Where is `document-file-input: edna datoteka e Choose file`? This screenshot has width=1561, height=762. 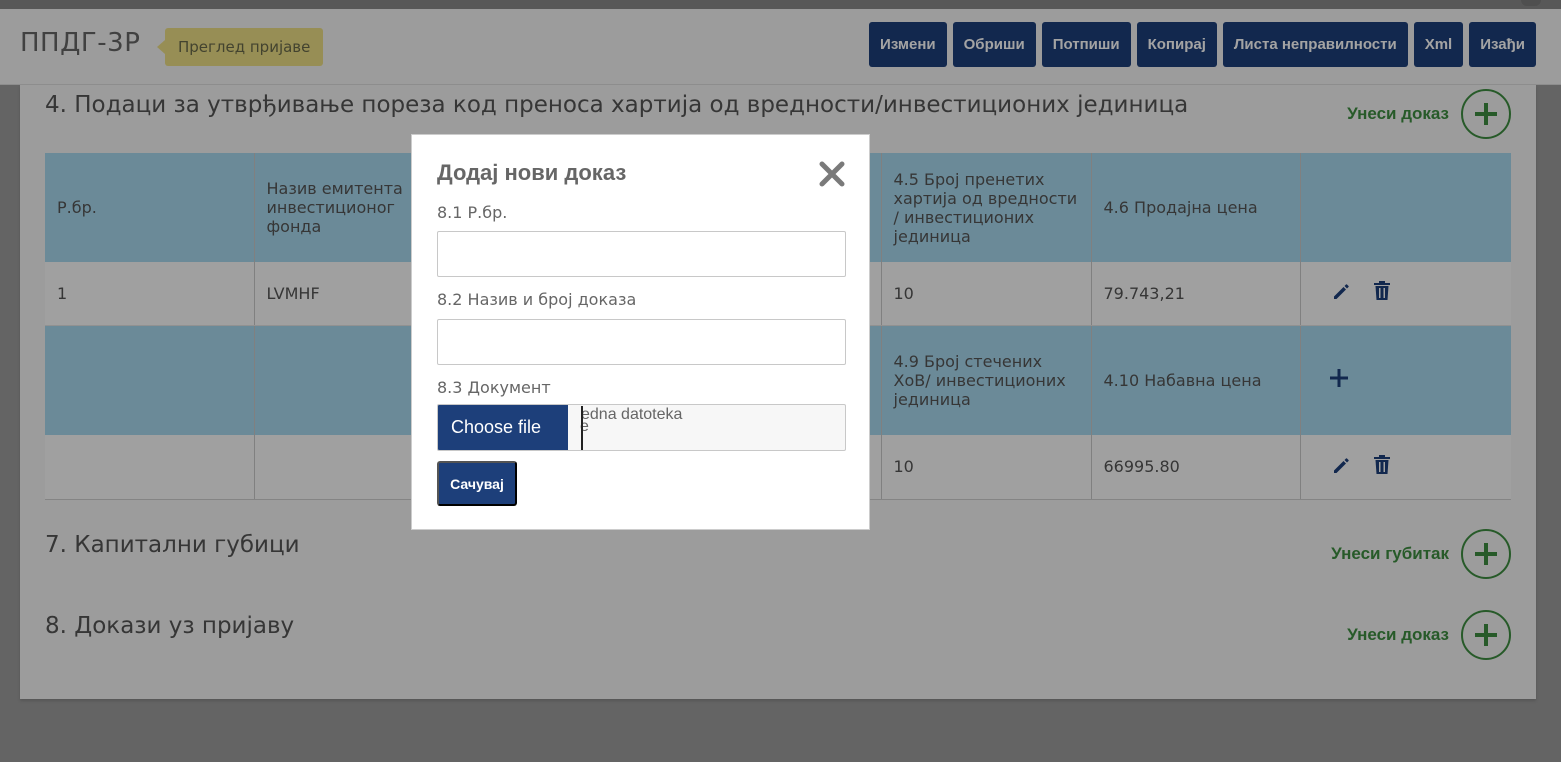 document-file-input: edna datoteka e Choose file is located at coordinates (641, 427).